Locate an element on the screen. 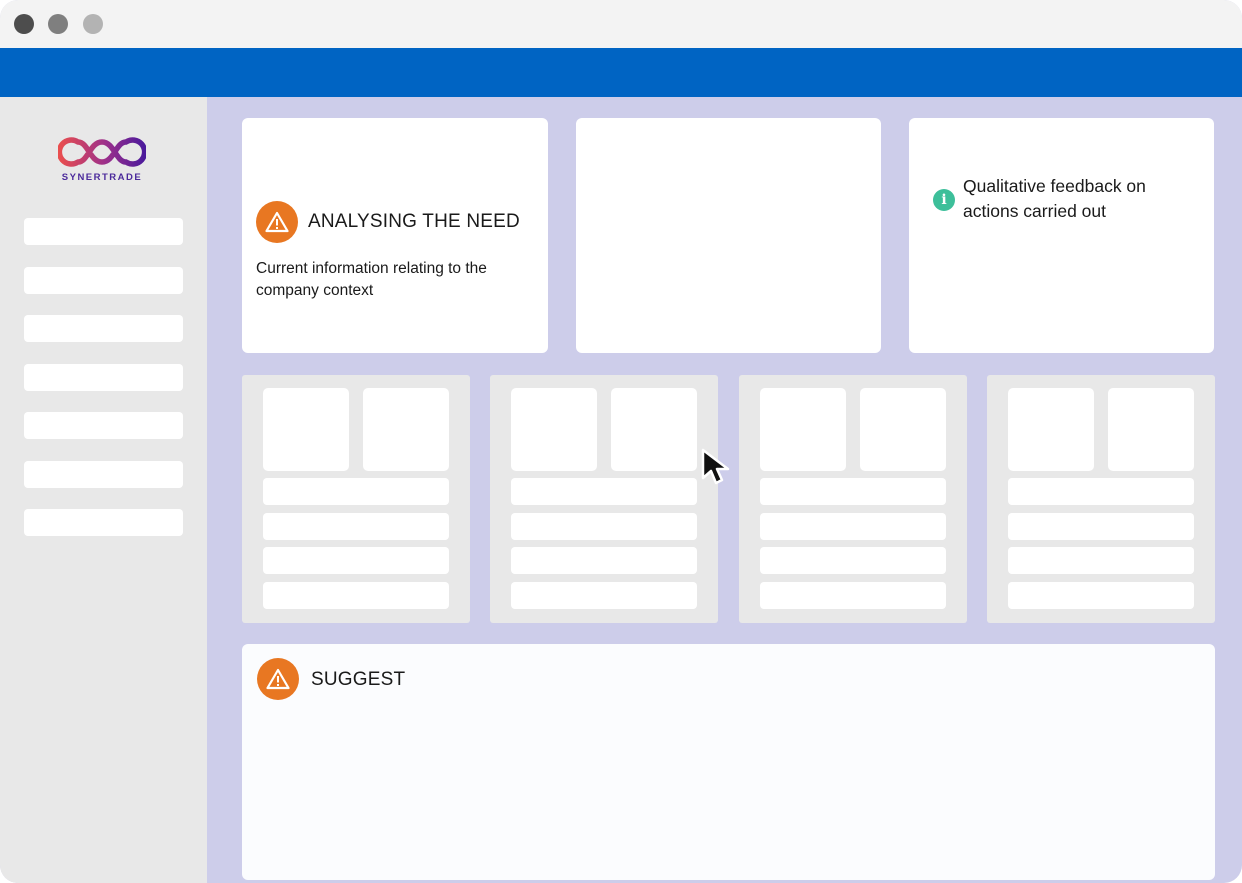 This screenshot has height=883, width=1242. mouse-pointer-icon is located at coordinates (715, 466).